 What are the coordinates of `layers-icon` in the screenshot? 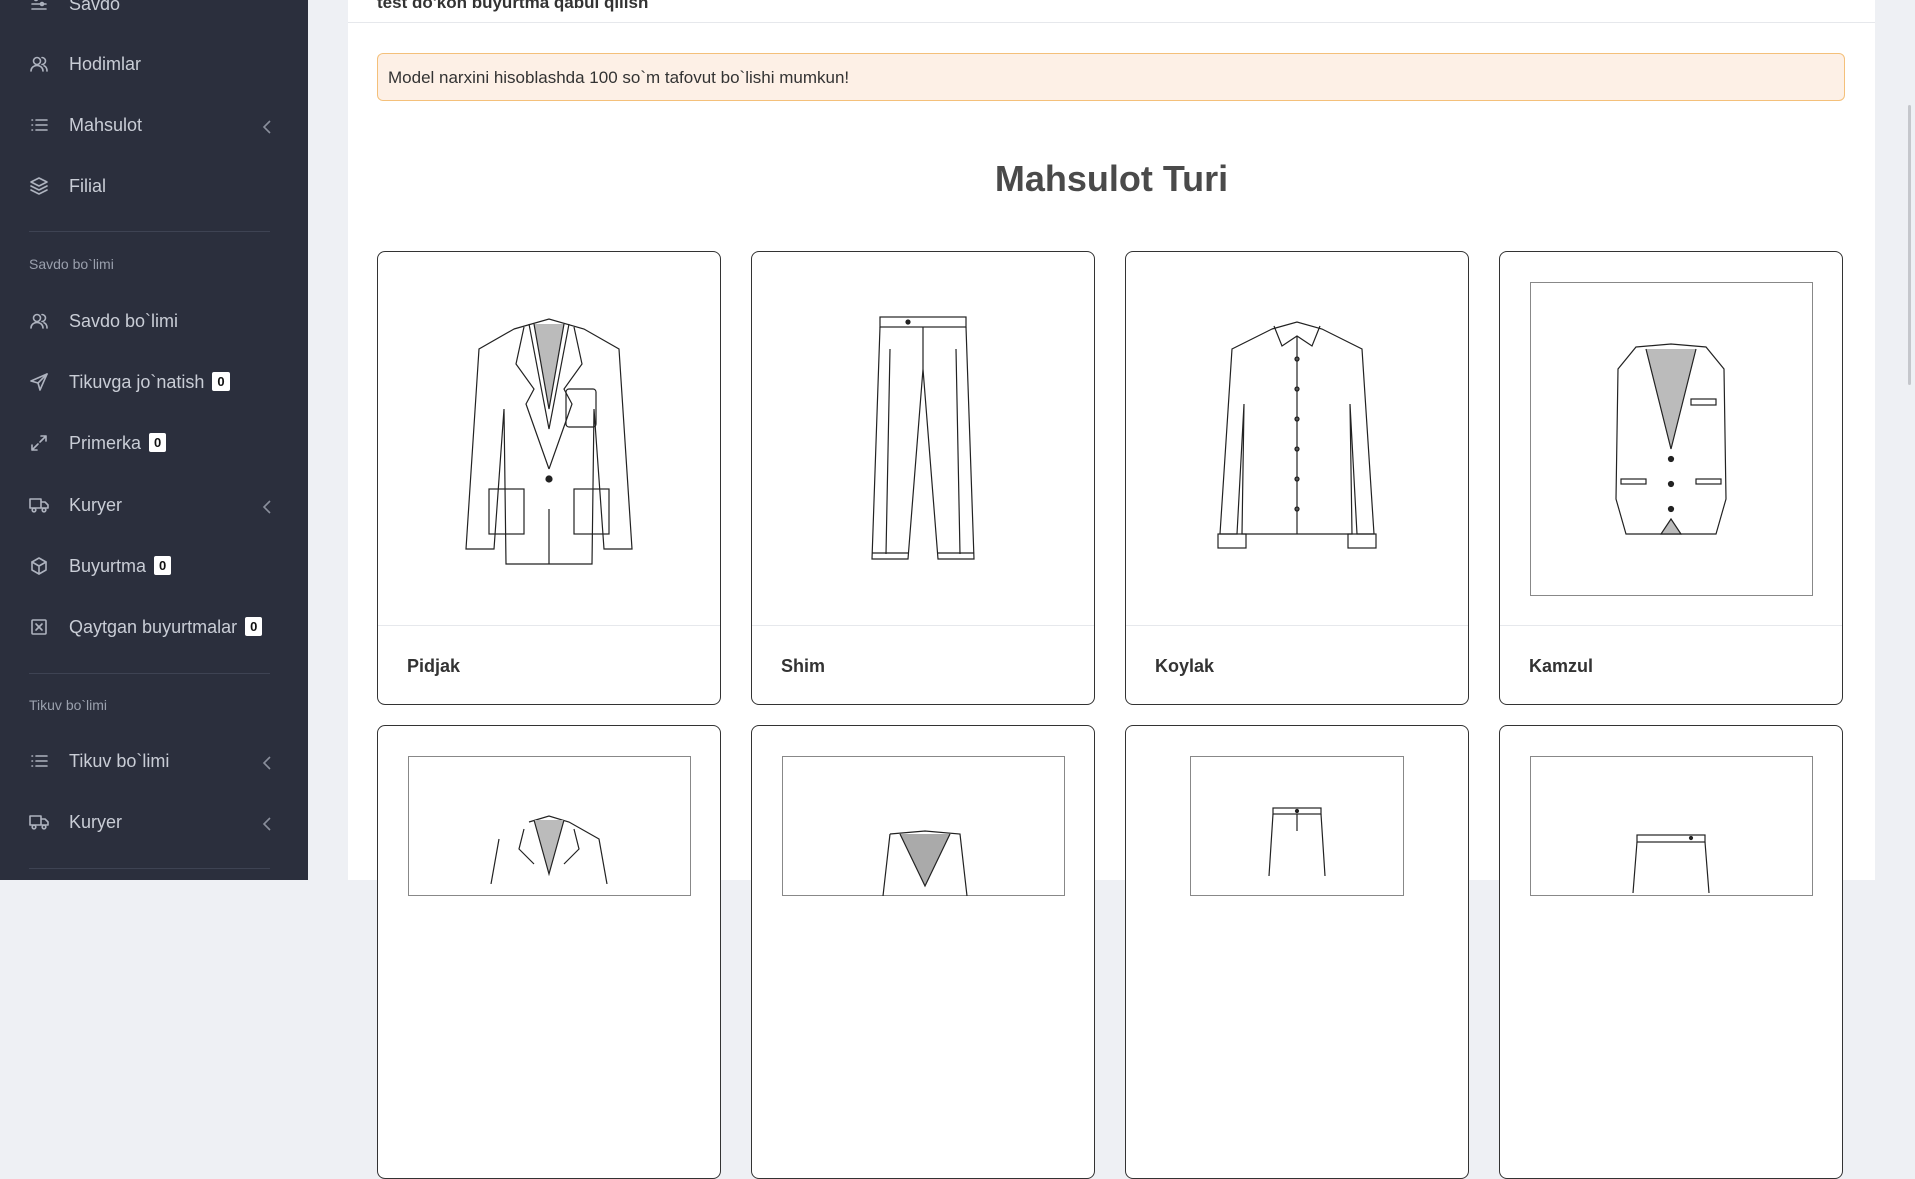 It's located at (39, 186).